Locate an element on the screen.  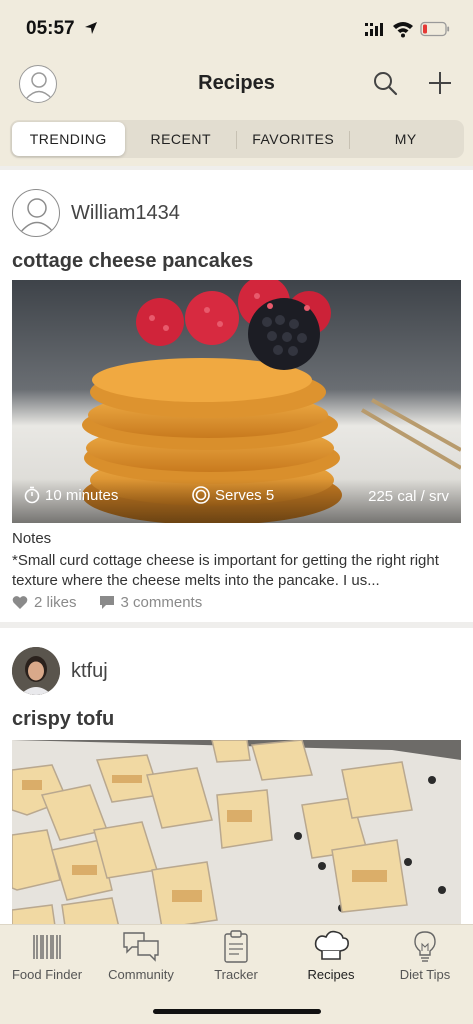
add-recipe-icon is located at coordinates (440, 83).